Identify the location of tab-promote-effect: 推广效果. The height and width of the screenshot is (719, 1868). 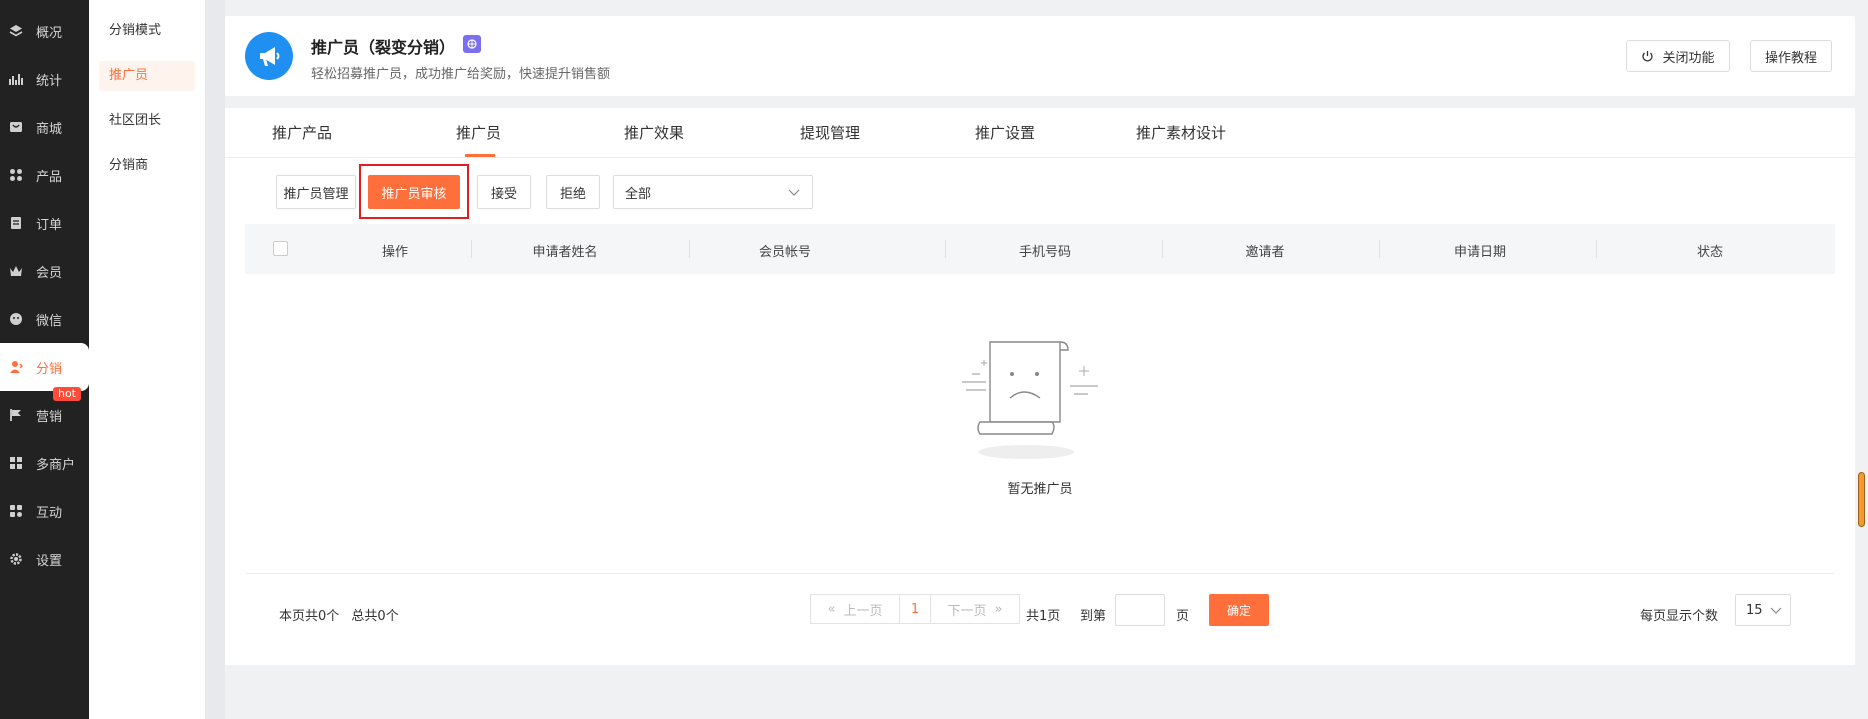
(654, 132).